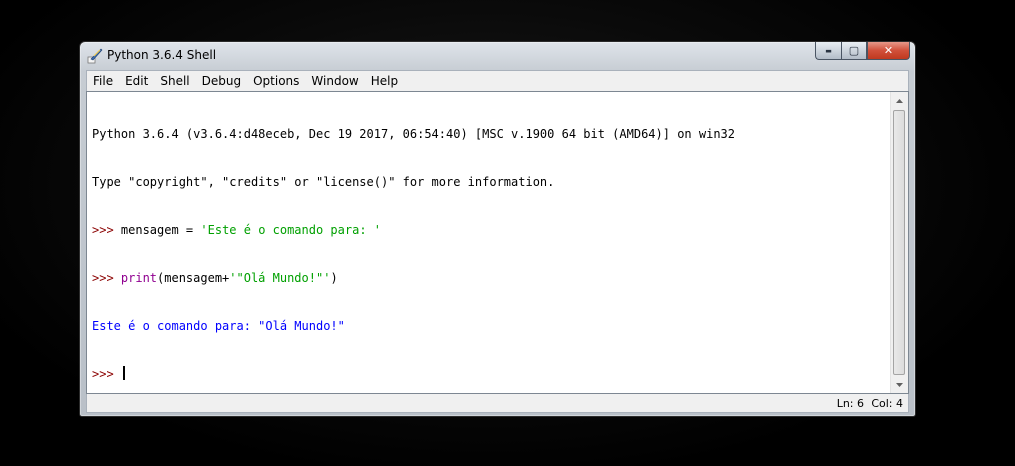  Describe the element at coordinates (850, 403) in the screenshot. I see `line-number-indicator: Ln: 6` at that location.